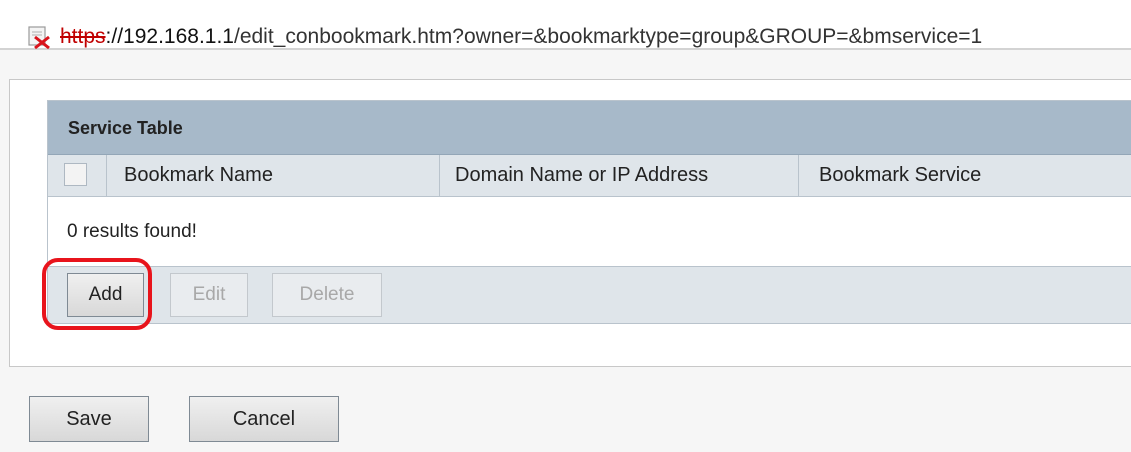  I want to click on table-action-bar: Add Edit Delete, so click(589, 295).